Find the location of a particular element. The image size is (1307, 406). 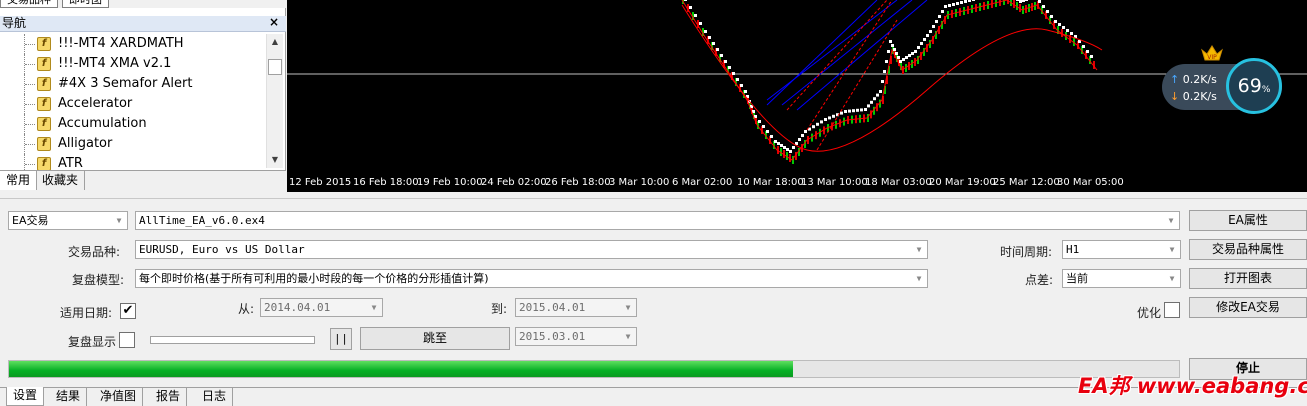

from-label: 从: is located at coordinates (246, 309).